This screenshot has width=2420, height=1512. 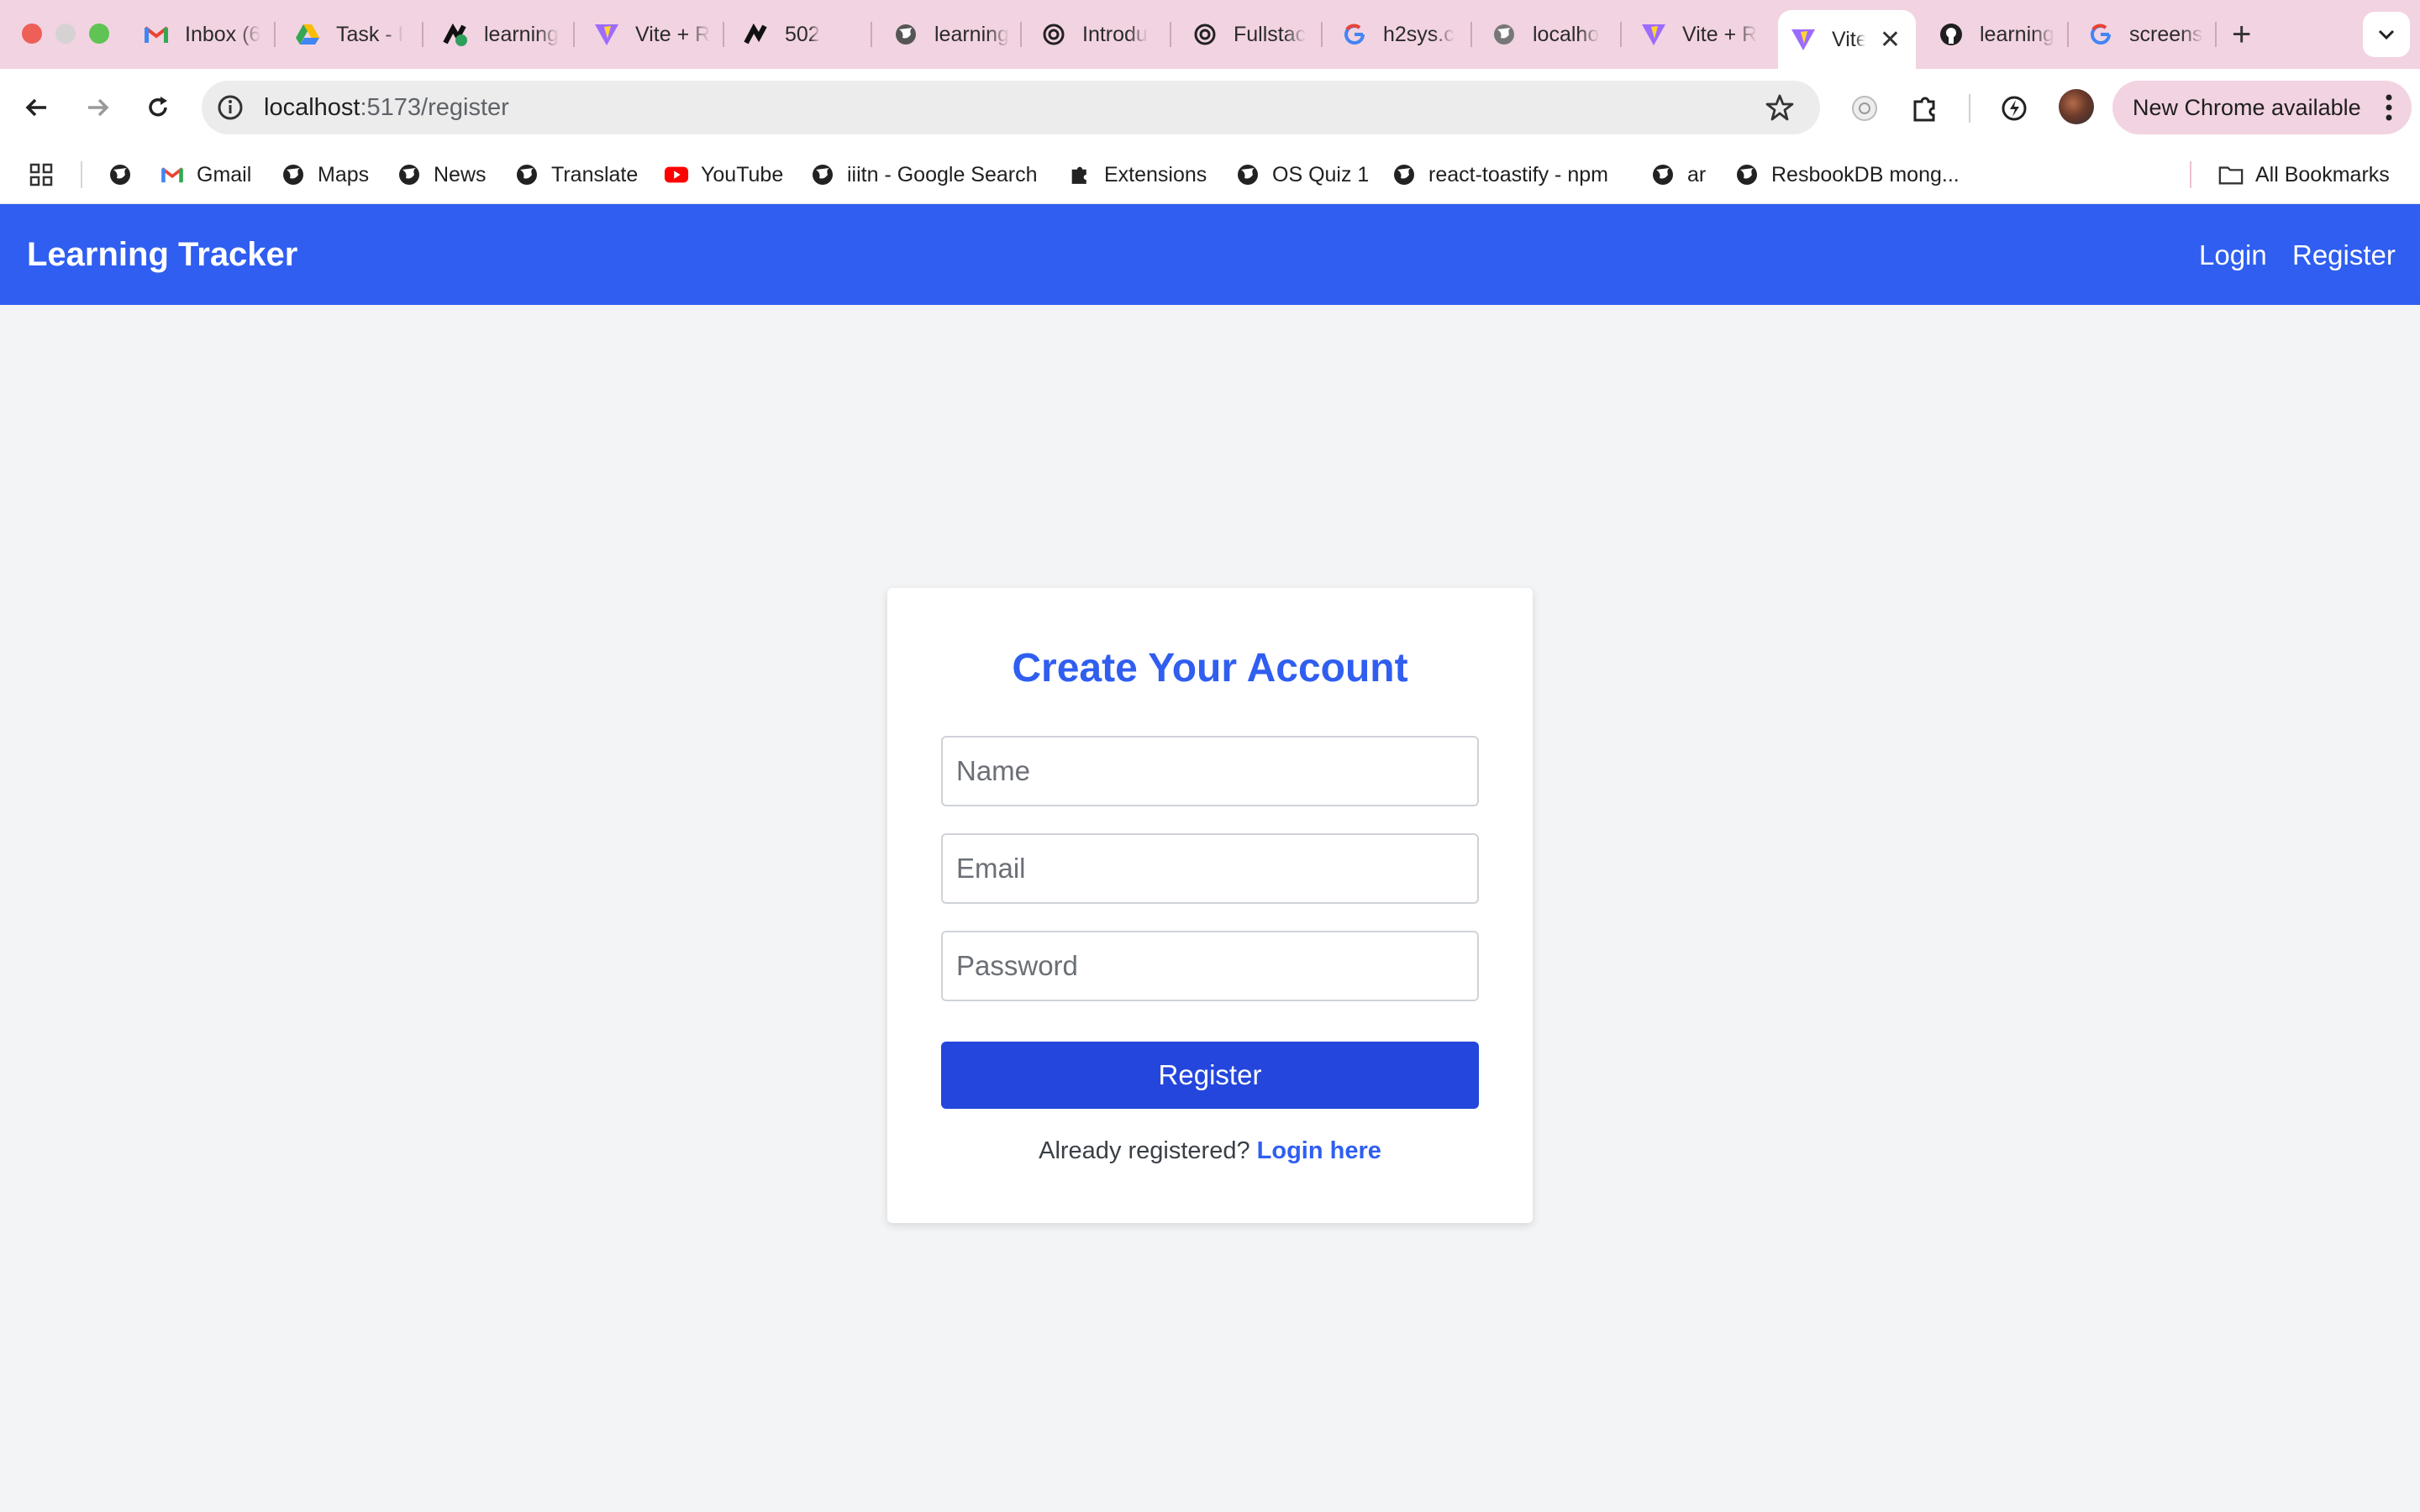 I want to click on bookmark-label: ar, so click(x=1697, y=174).